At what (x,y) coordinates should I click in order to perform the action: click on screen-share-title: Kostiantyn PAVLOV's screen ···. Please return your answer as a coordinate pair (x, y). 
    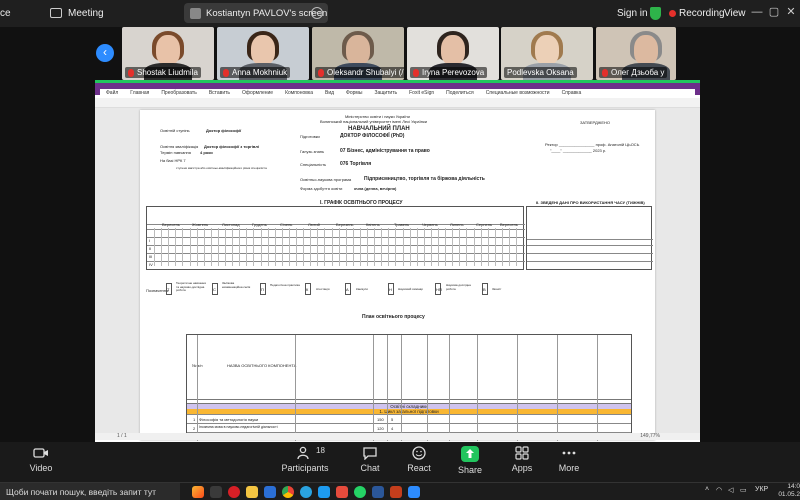
    Looking at the image, I should click on (256, 13).